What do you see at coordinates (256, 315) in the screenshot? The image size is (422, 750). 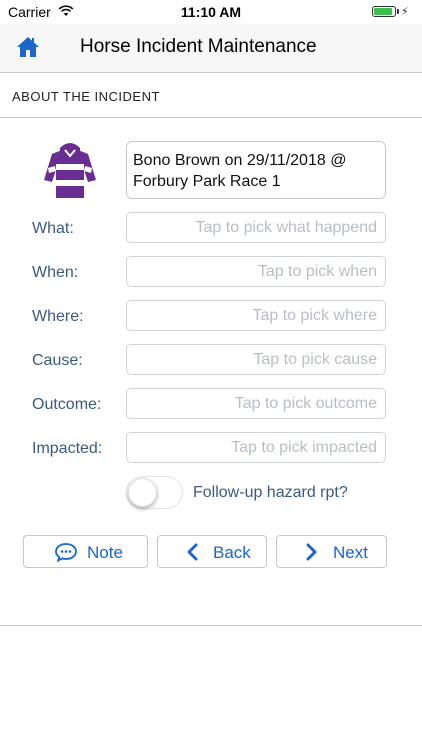 I see `where-picker: Tap to pick where` at bounding box center [256, 315].